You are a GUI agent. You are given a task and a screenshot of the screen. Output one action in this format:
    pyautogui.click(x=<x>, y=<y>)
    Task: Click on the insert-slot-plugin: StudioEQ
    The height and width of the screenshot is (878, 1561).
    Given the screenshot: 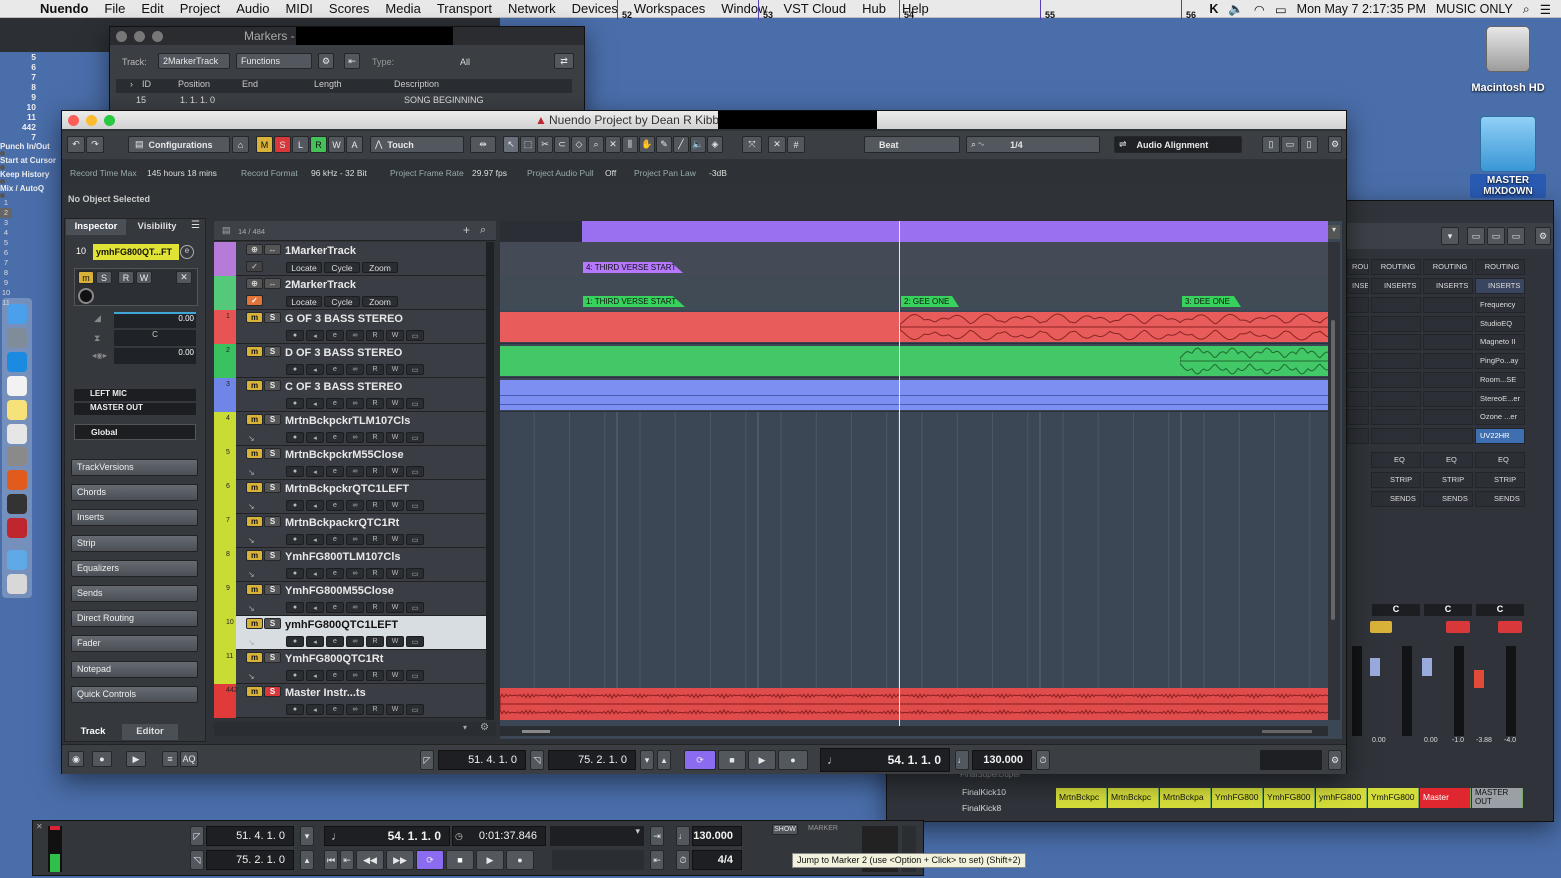 What is the action you would take?
    pyautogui.click(x=1500, y=323)
    